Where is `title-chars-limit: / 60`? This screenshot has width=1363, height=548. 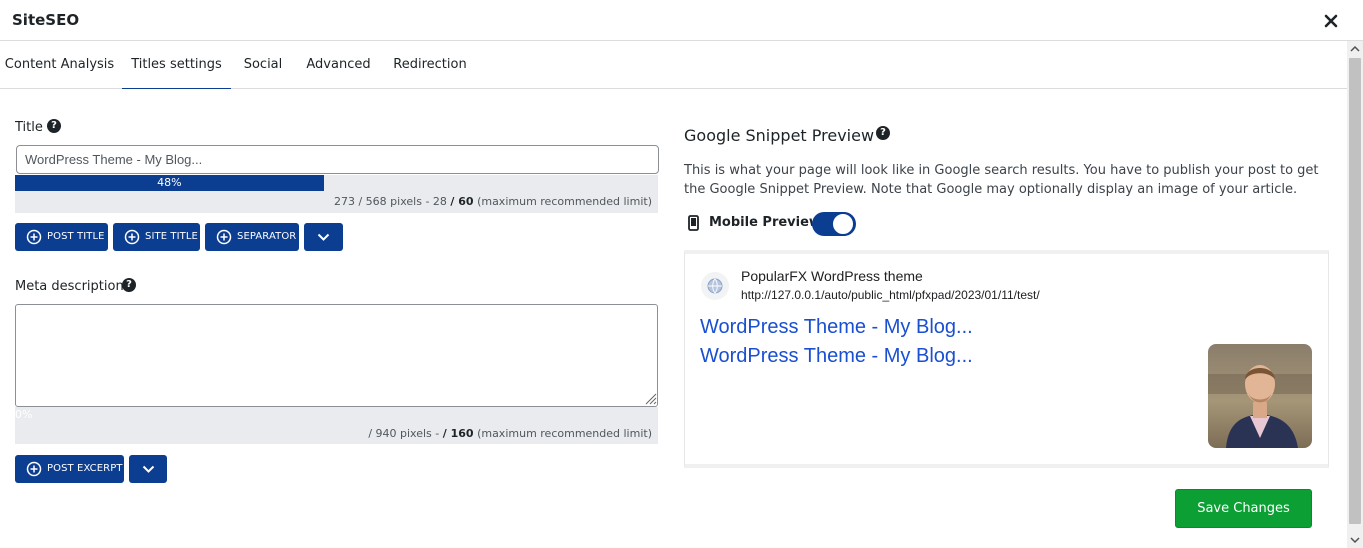
title-chars-limit: / 60 is located at coordinates (462, 201).